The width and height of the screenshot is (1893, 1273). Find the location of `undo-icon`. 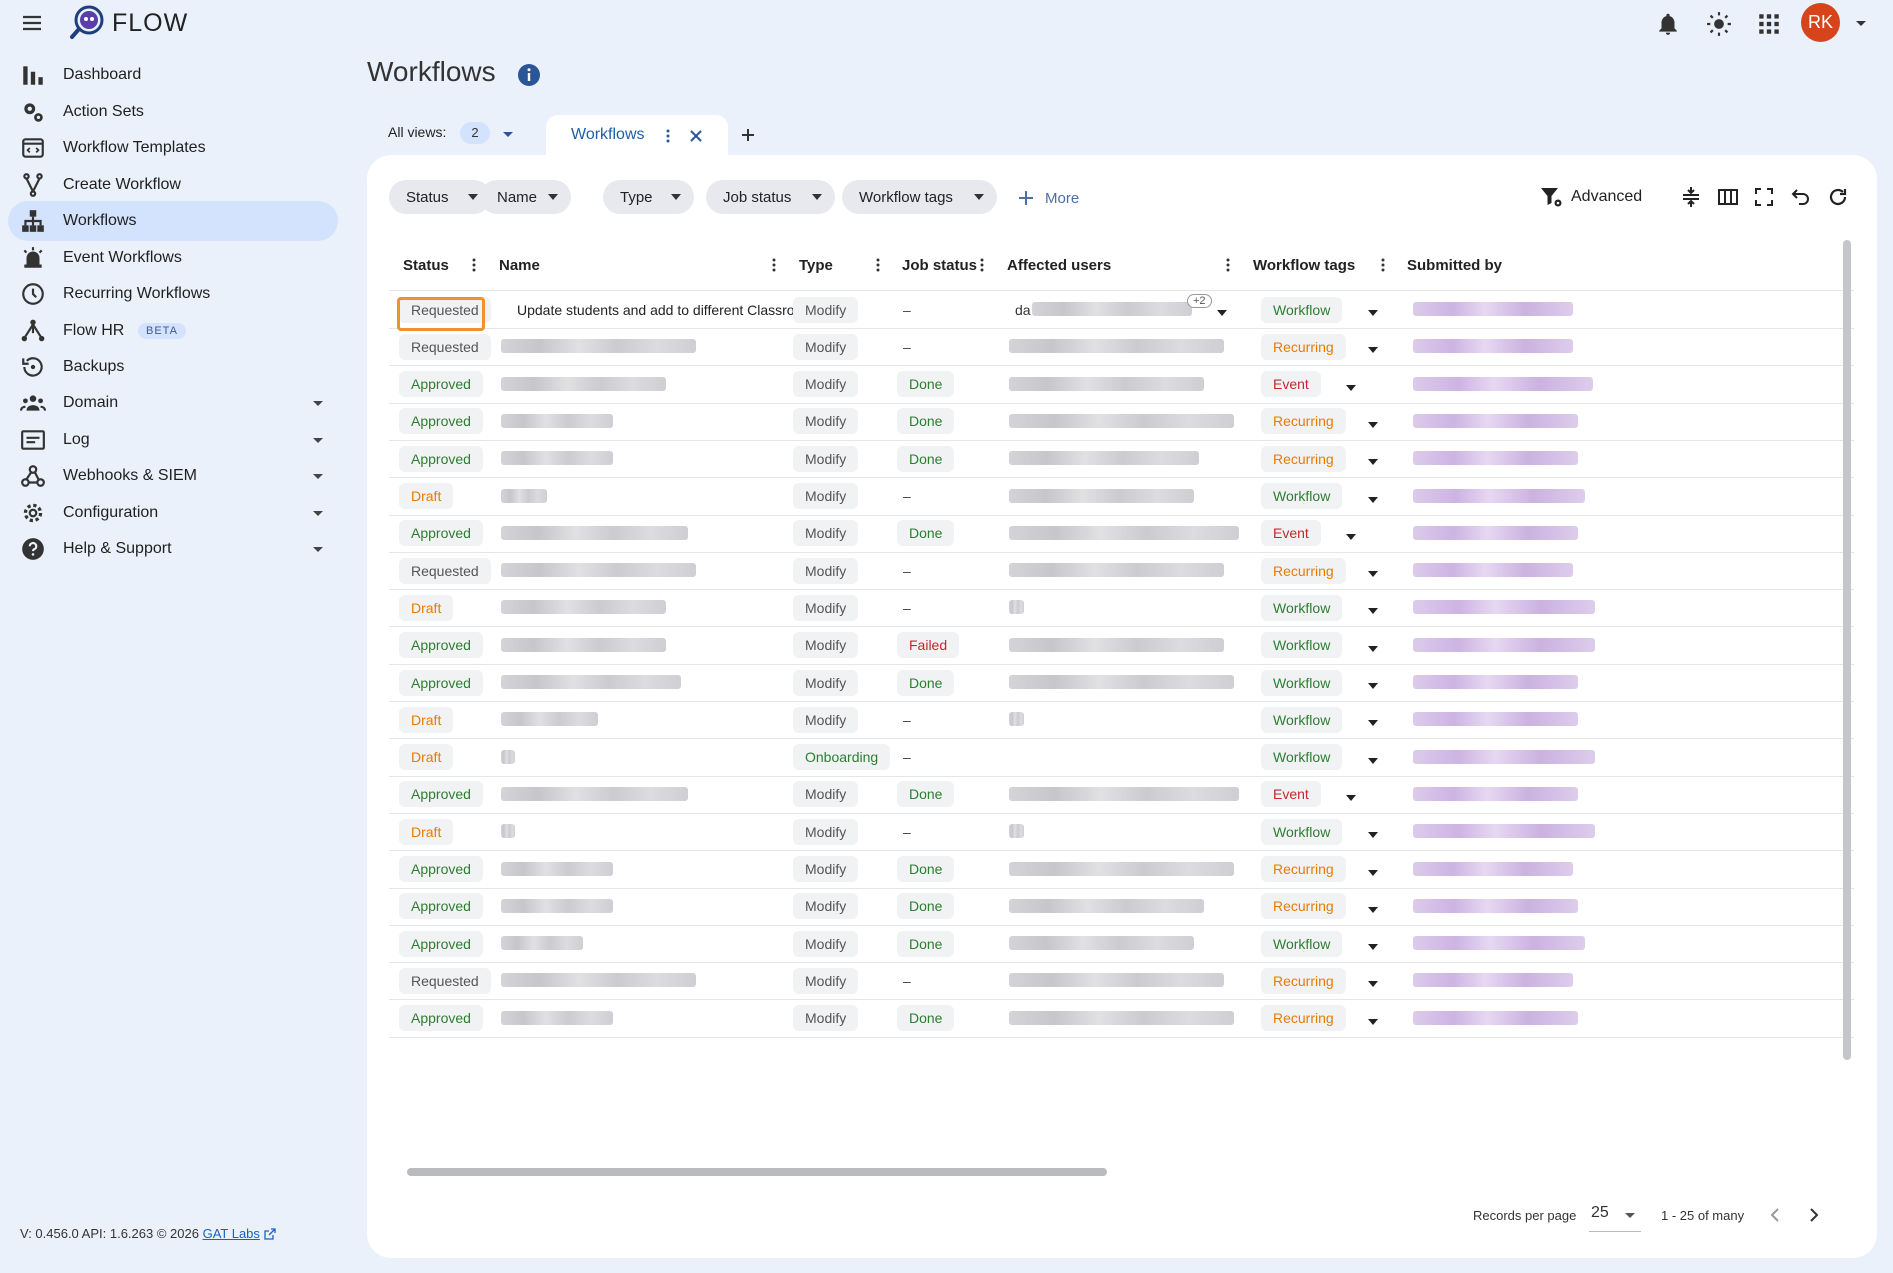

undo-icon is located at coordinates (1801, 197).